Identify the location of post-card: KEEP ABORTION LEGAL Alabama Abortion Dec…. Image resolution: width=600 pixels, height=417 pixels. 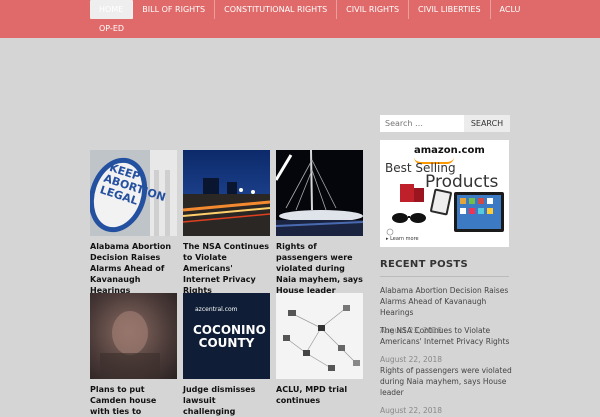
(133, 223).